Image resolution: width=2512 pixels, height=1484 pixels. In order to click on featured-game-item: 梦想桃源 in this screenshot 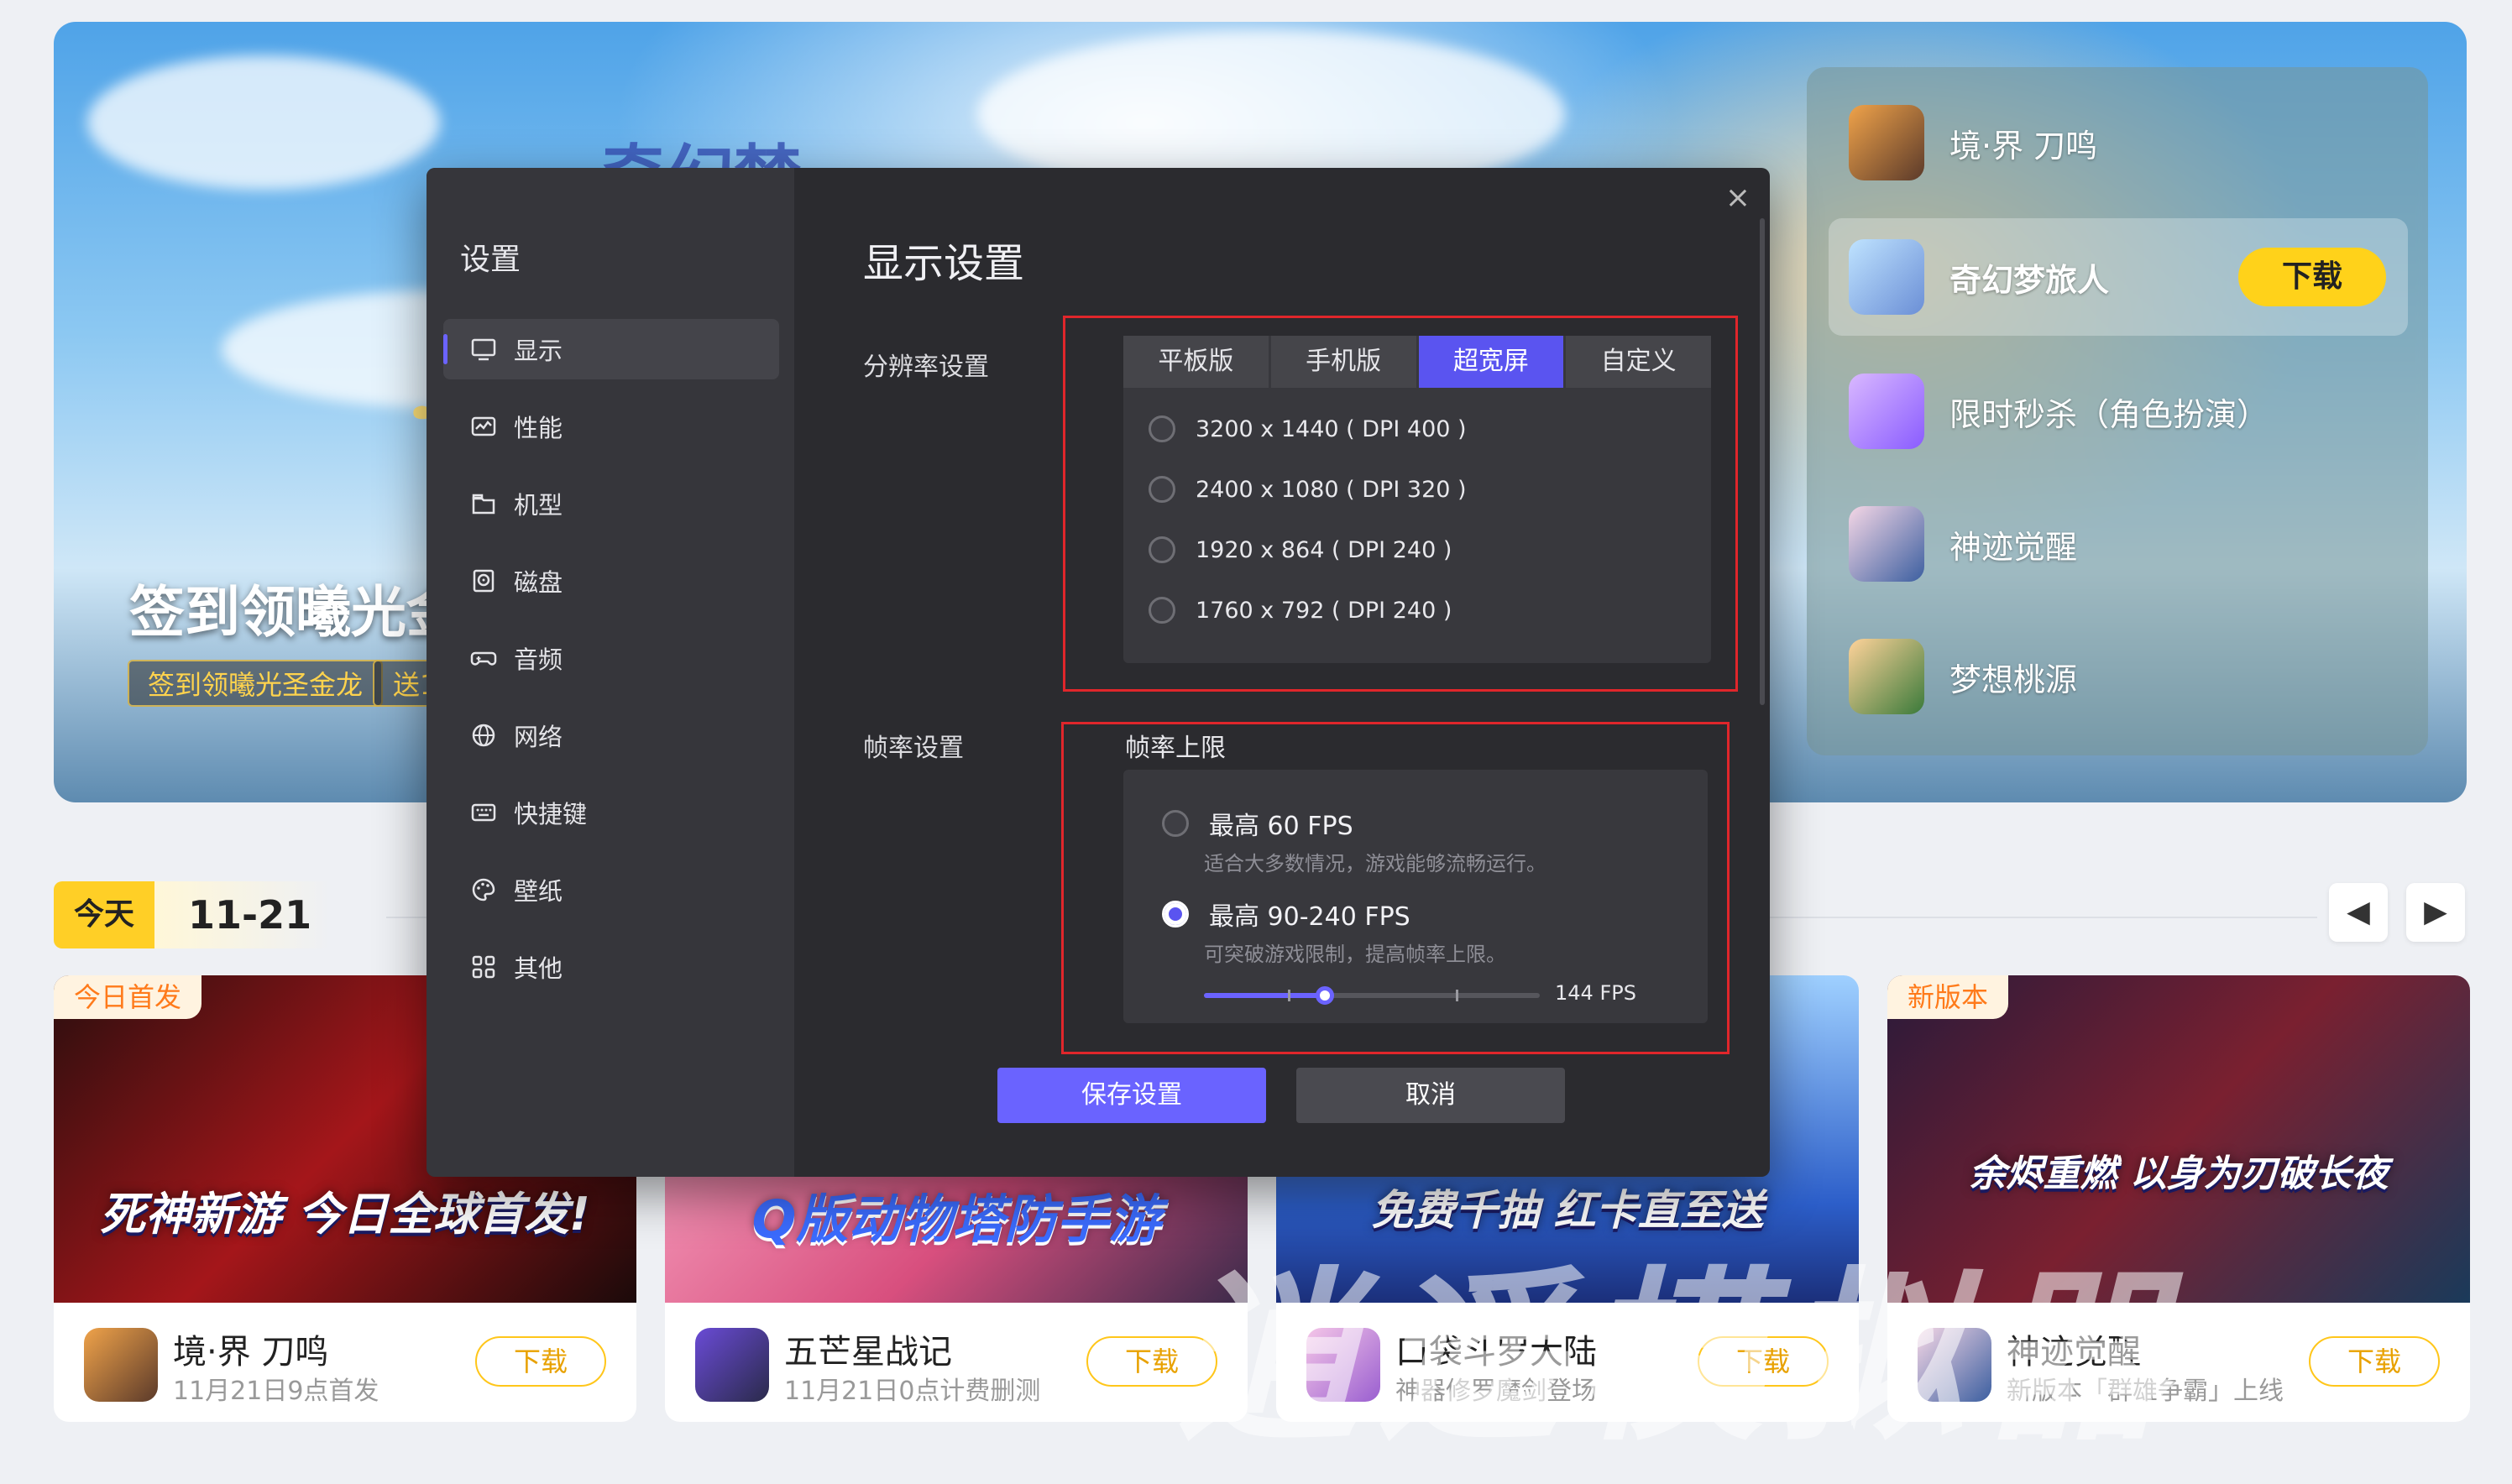, I will do `click(2118, 676)`.